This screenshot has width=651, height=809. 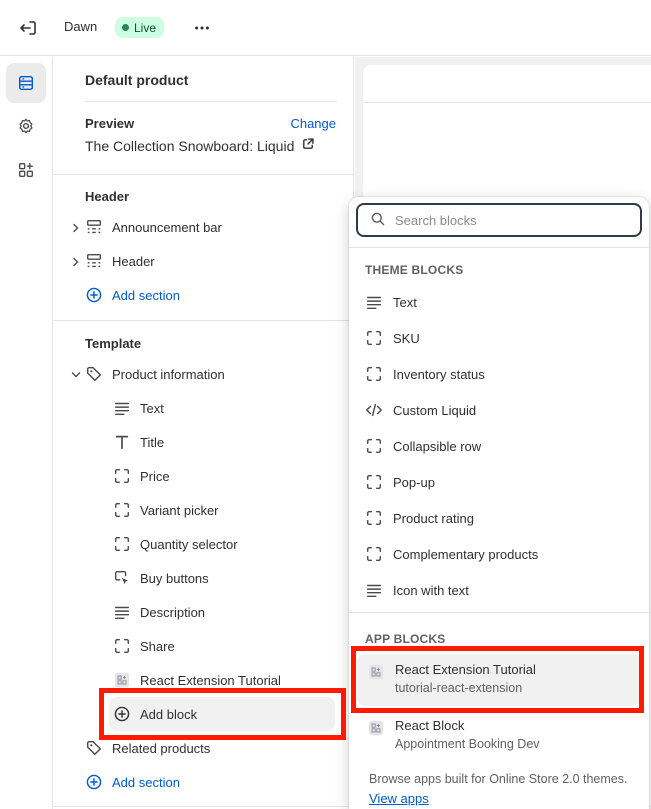 What do you see at coordinates (499, 736) in the screenshot?
I see `app-block-react-block: React Block Appointment Booking Dev` at bounding box center [499, 736].